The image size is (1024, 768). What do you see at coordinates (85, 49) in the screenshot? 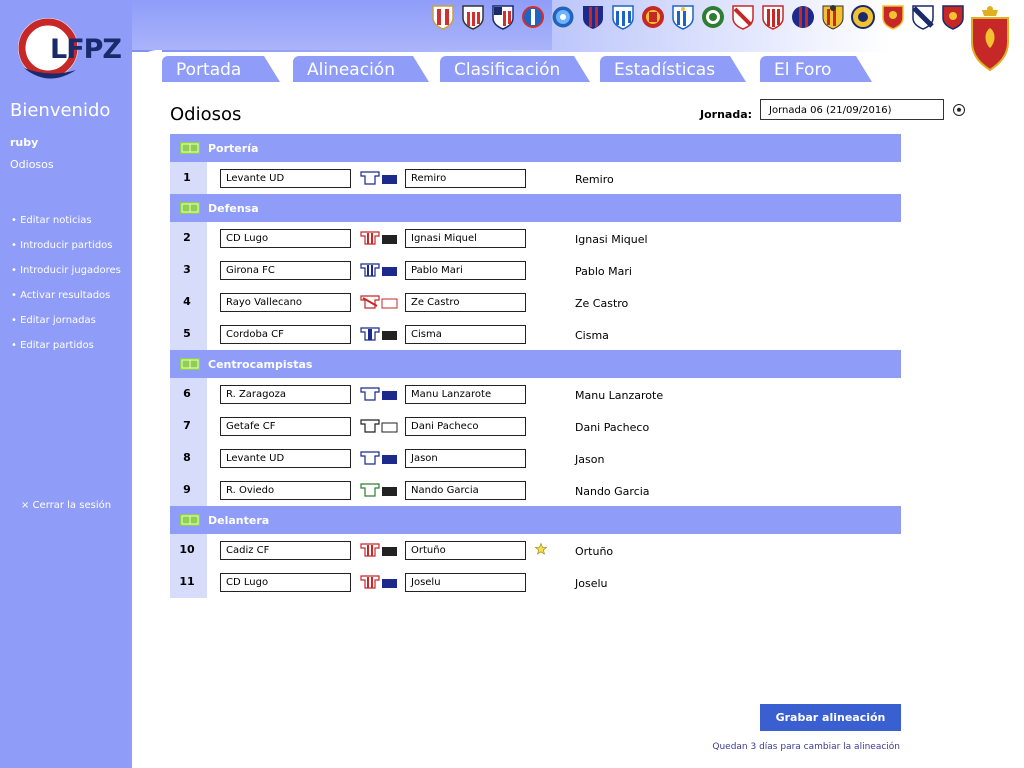
I see `logo-text: LFPZ` at bounding box center [85, 49].